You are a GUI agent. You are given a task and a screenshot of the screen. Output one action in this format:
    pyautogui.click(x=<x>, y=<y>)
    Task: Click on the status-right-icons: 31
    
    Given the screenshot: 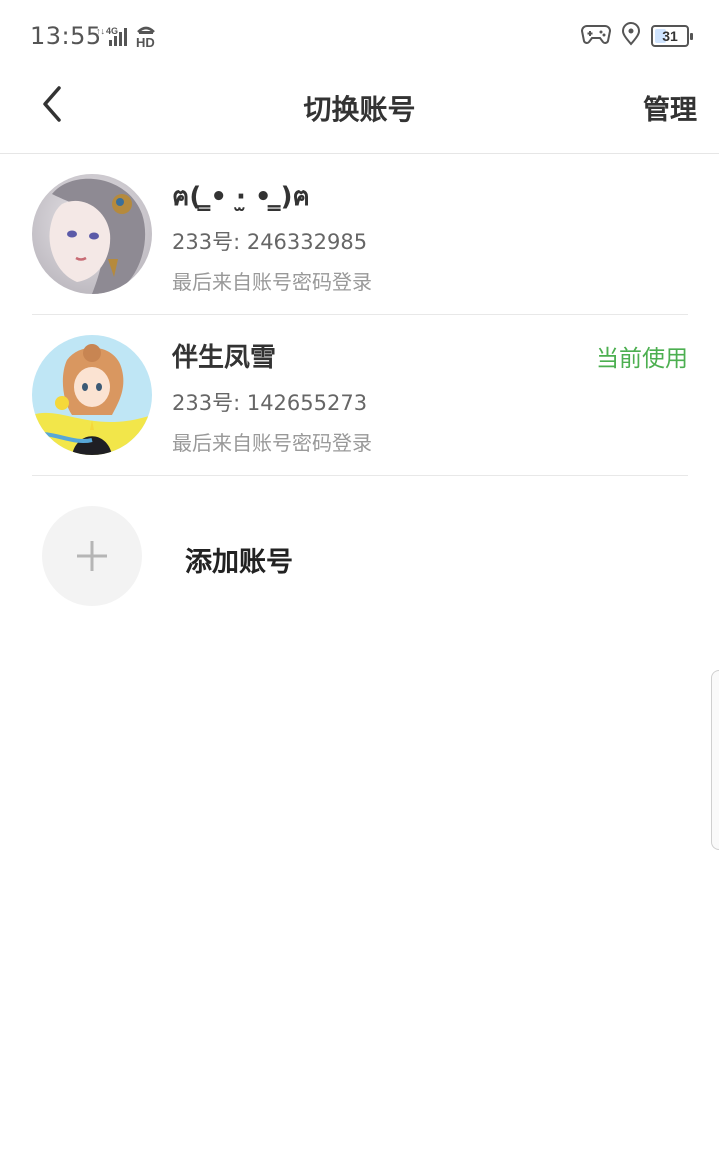 What is the action you would take?
    pyautogui.click(x=636, y=36)
    